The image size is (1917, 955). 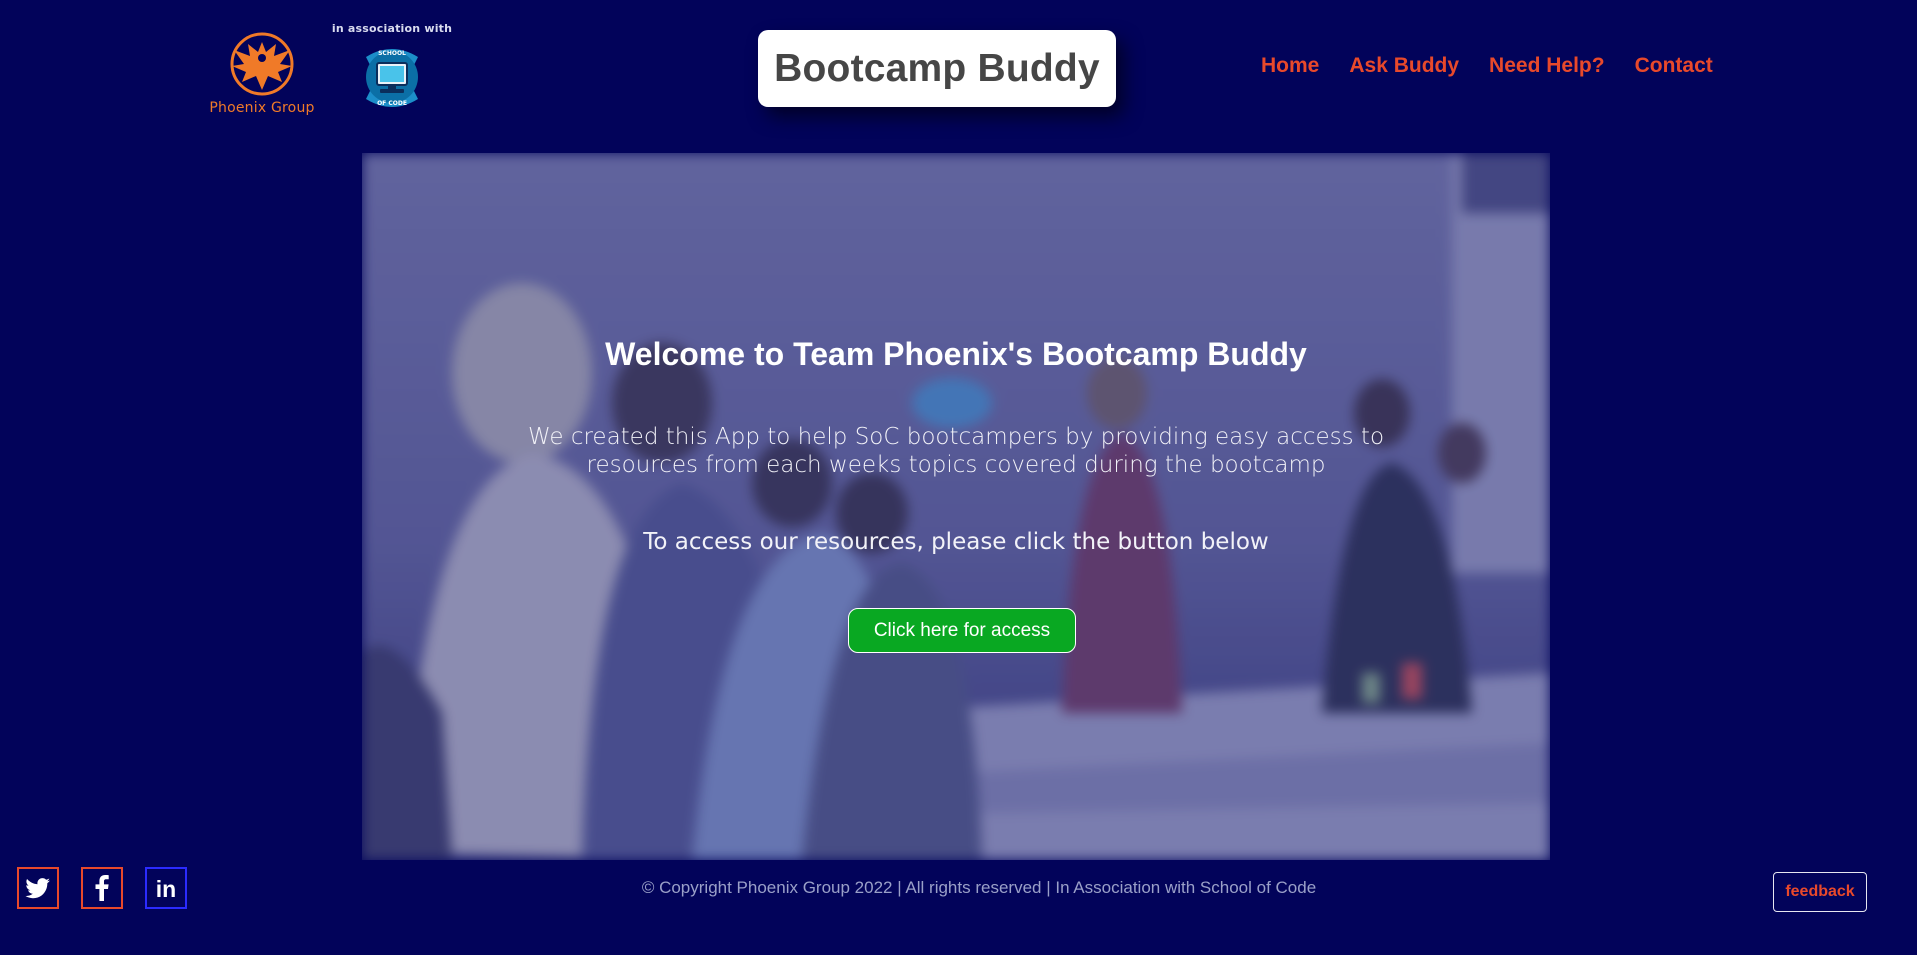 I want to click on logo-text: Phoenix Group, so click(x=262, y=108).